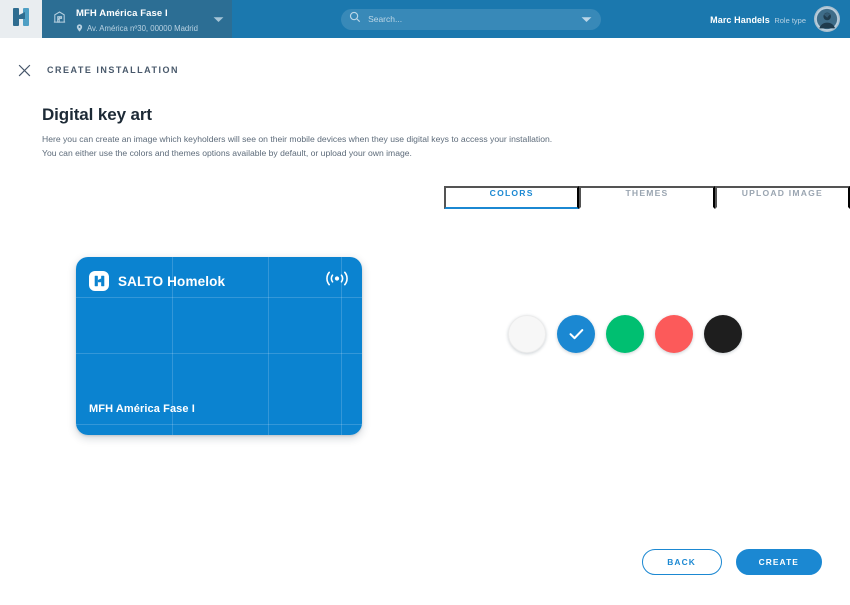  I want to click on global-search-area, so click(471, 19).